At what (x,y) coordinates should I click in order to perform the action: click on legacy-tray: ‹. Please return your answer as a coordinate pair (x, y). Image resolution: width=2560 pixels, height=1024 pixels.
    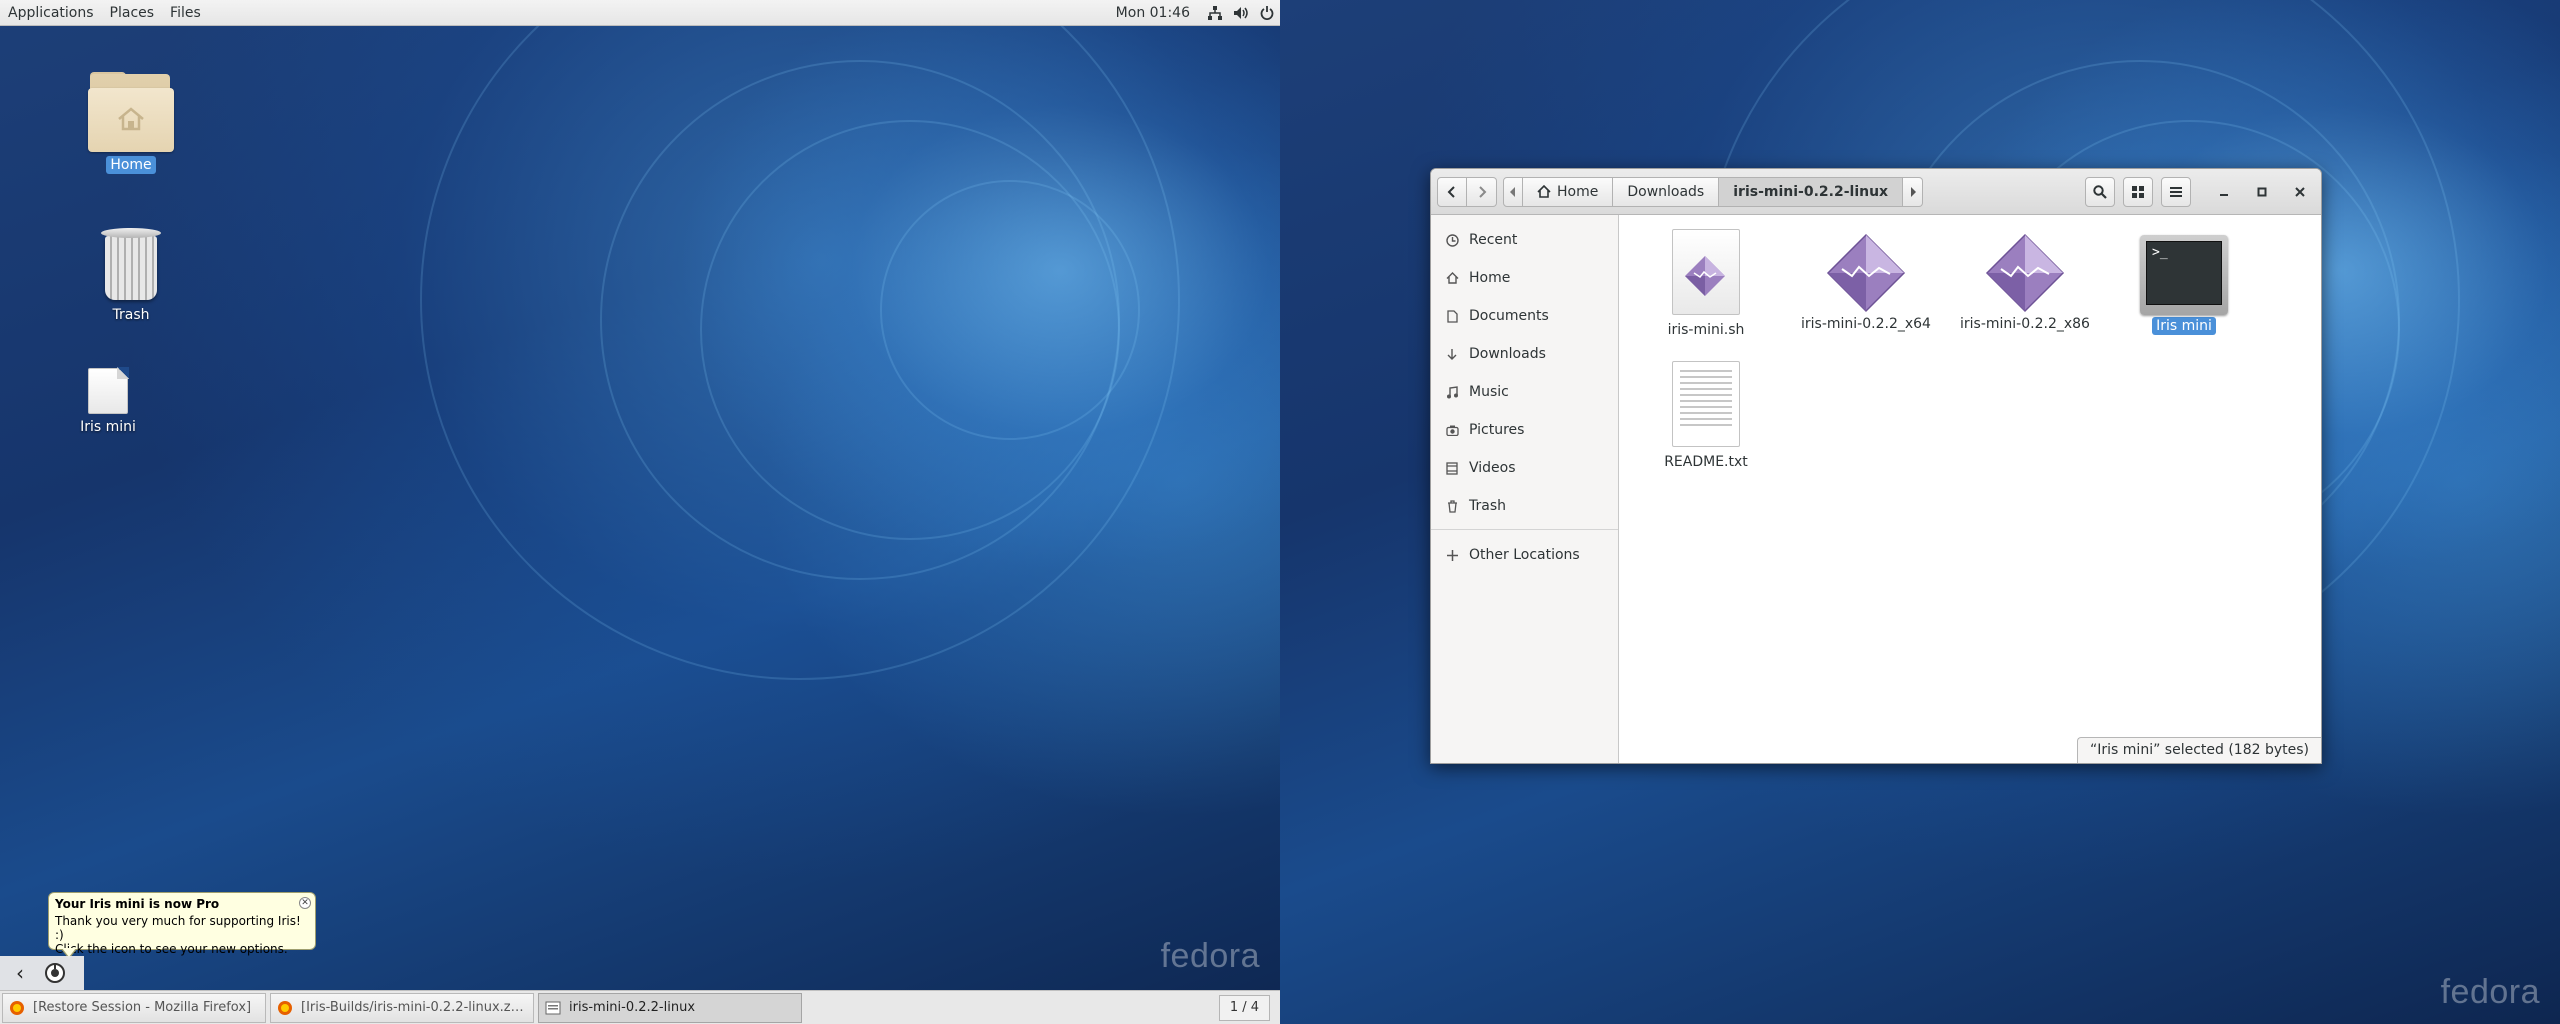
    Looking at the image, I should click on (42, 973).